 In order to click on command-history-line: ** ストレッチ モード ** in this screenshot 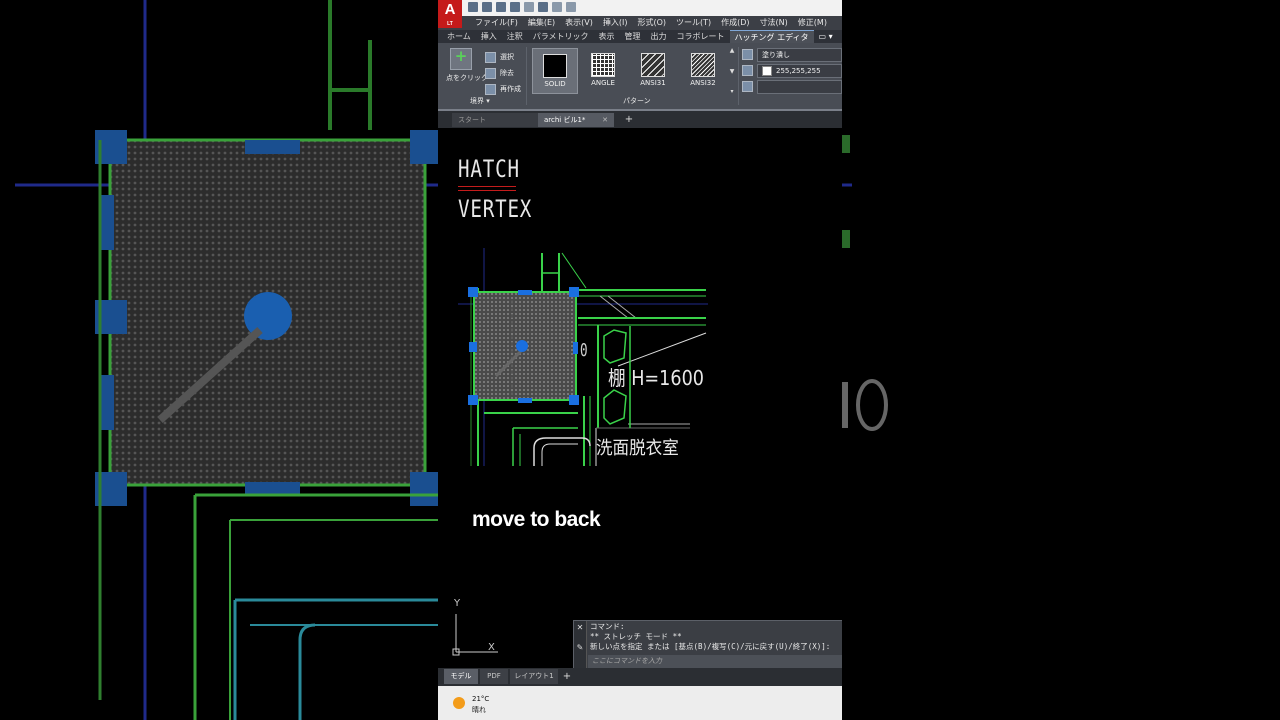, I will do `click(636, 636)`.